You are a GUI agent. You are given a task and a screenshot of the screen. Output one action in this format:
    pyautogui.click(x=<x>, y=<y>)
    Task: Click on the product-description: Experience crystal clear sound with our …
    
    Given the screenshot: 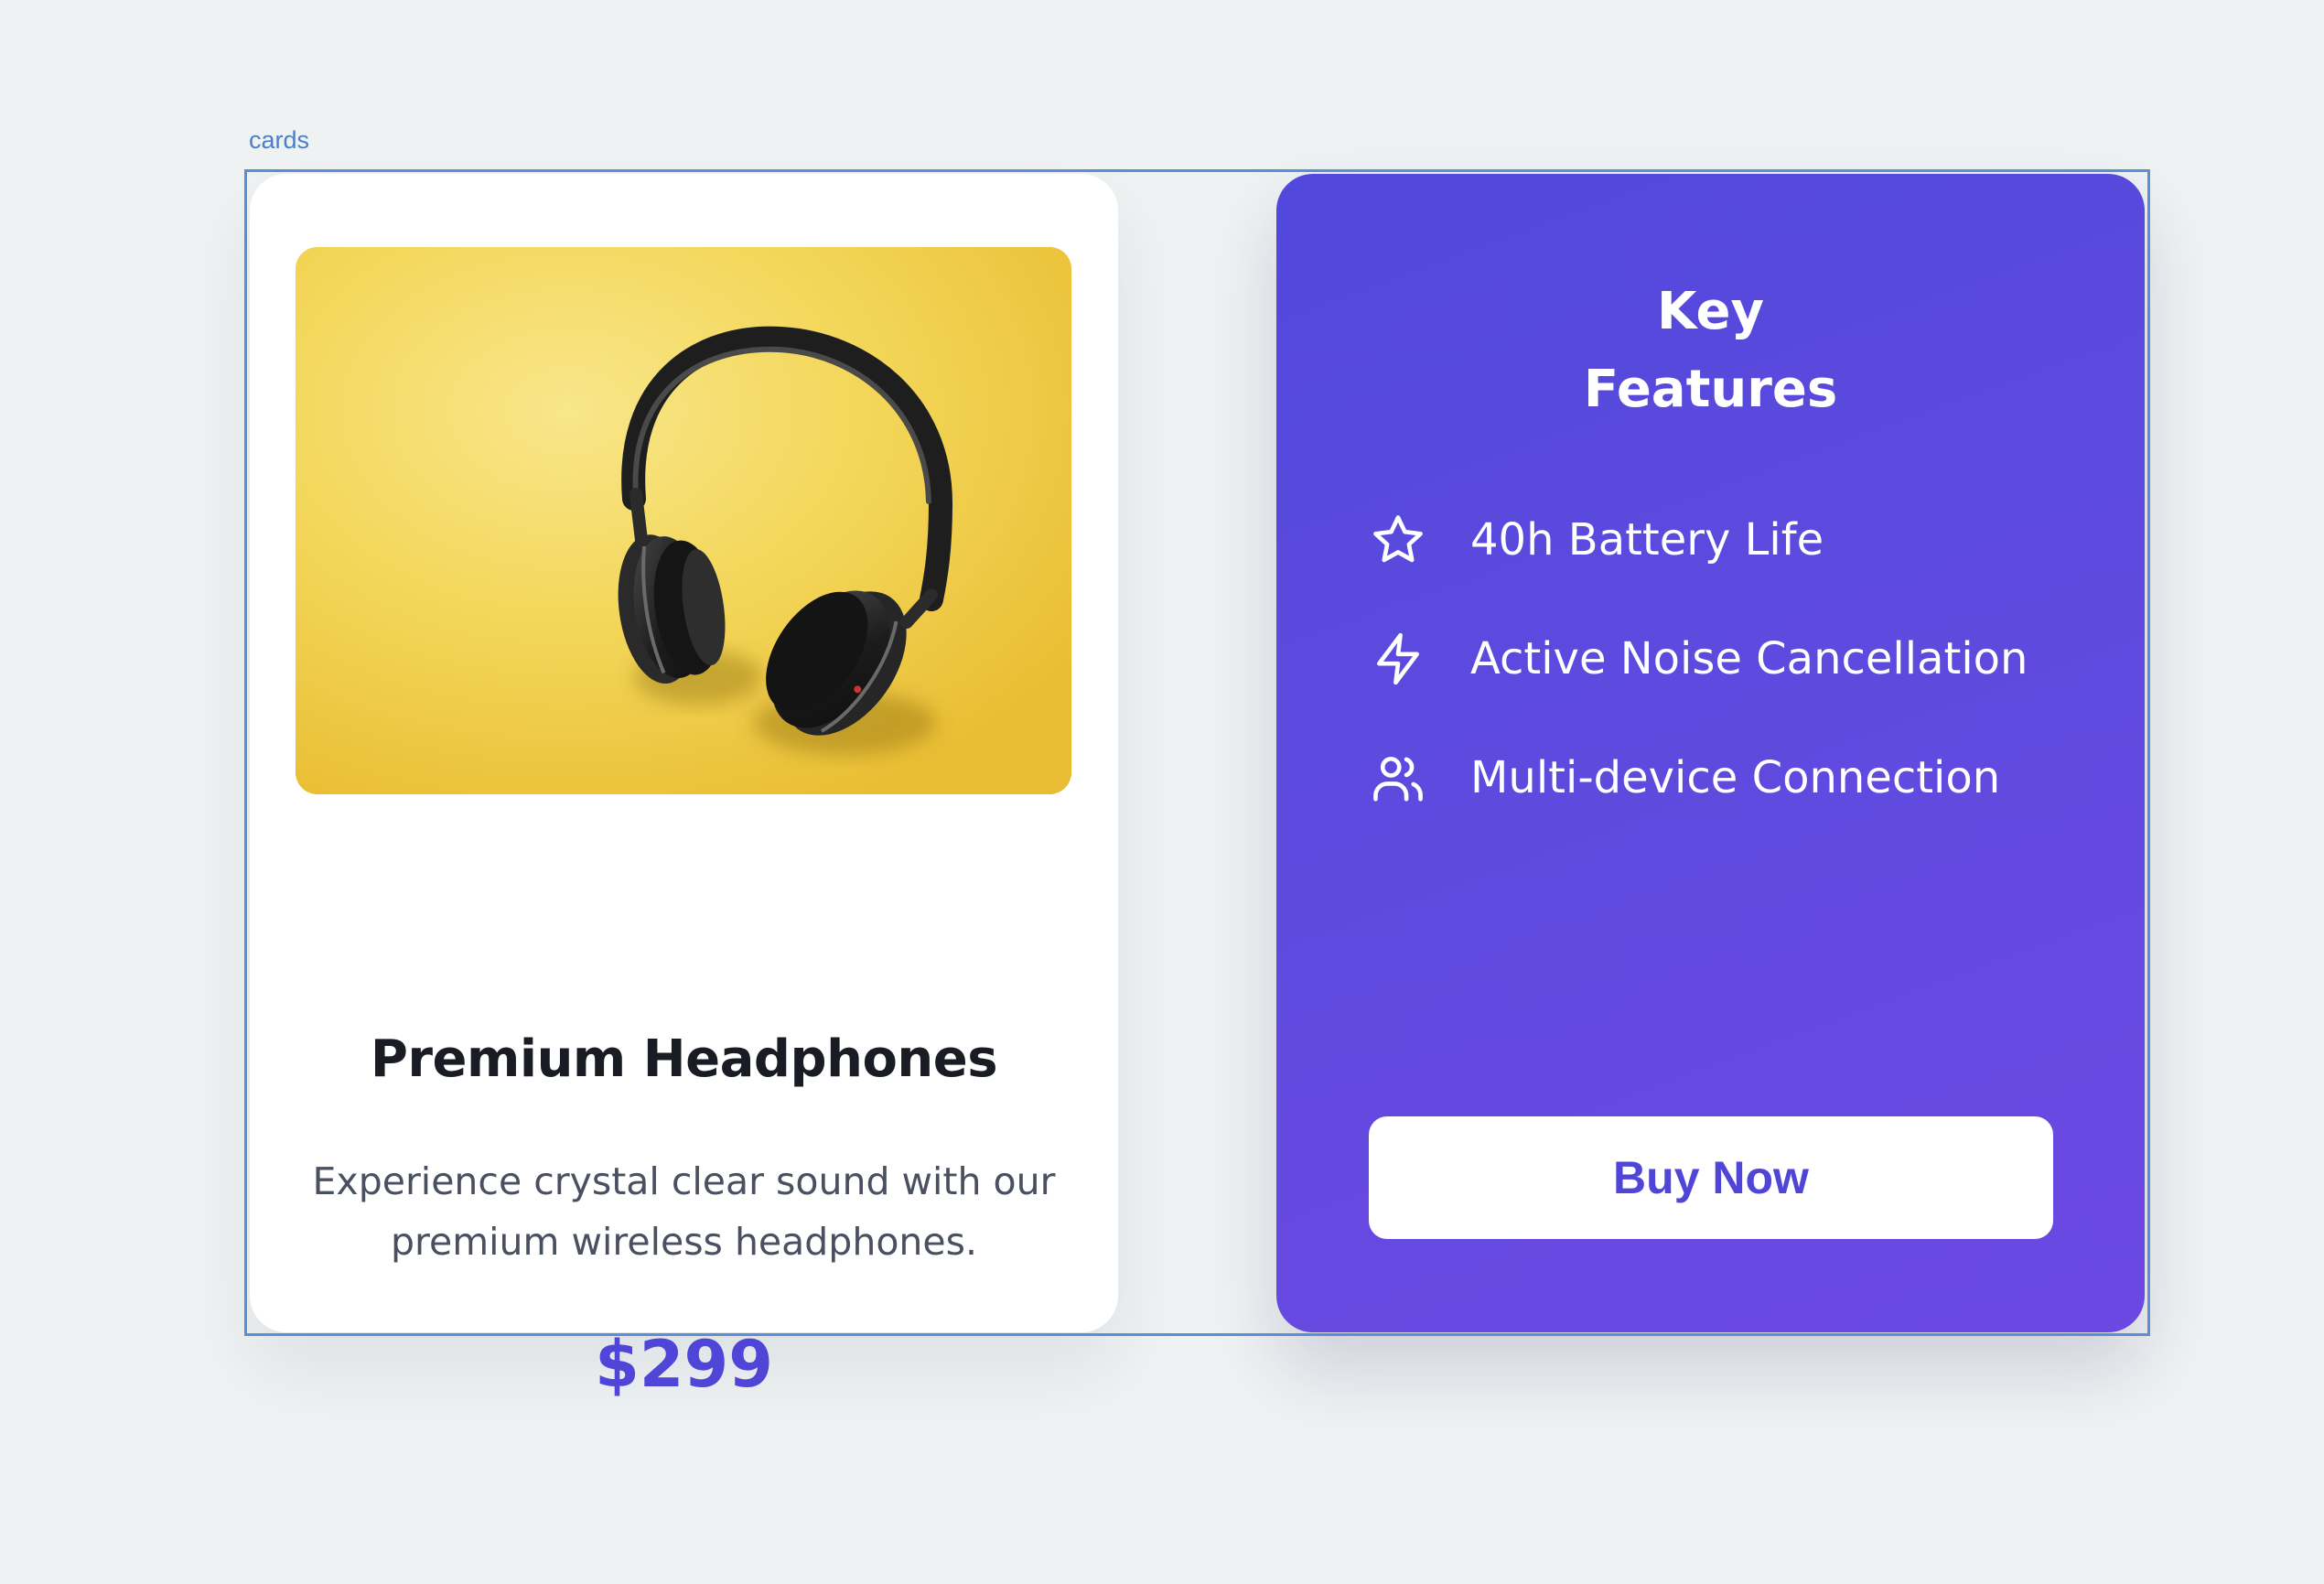 What is the action you would take?
    pyautogui.click(x=684, y=1211)
    